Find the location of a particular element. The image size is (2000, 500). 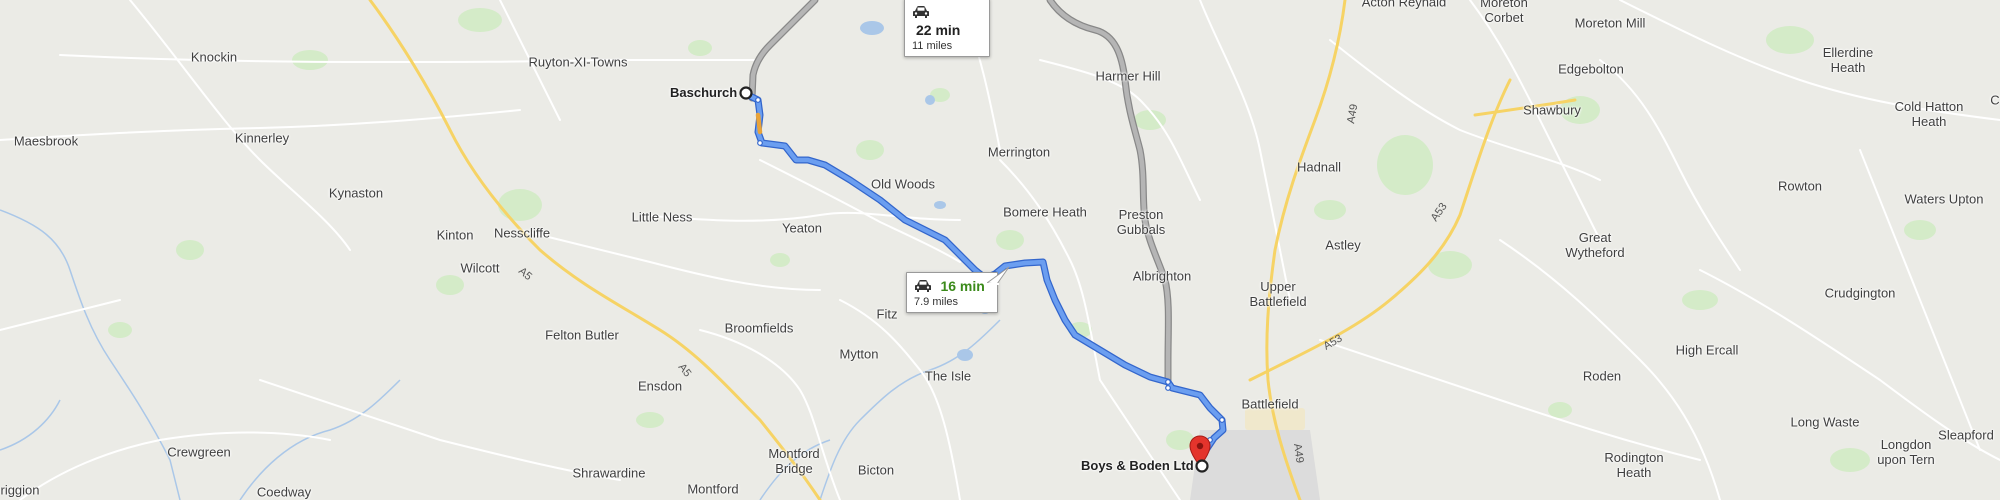

place-old-woods: Old Woods is located at coordinates (903, 184).